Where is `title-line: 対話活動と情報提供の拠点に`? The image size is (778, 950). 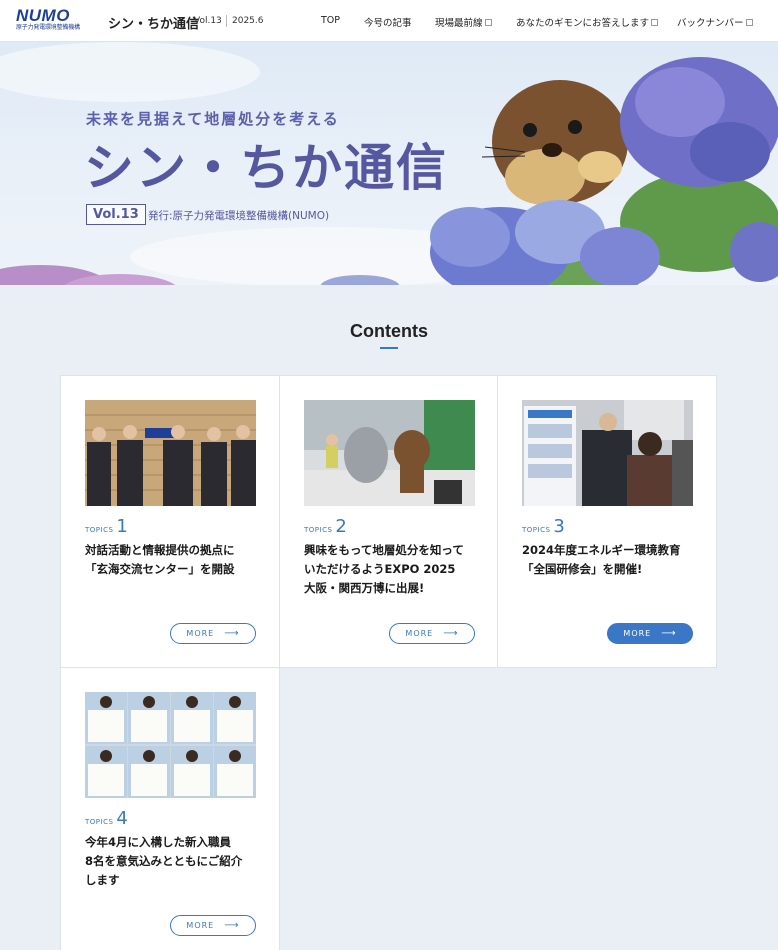
title-line: 対話活動と情報提供の拠点に is located at coordinates (160, 550).